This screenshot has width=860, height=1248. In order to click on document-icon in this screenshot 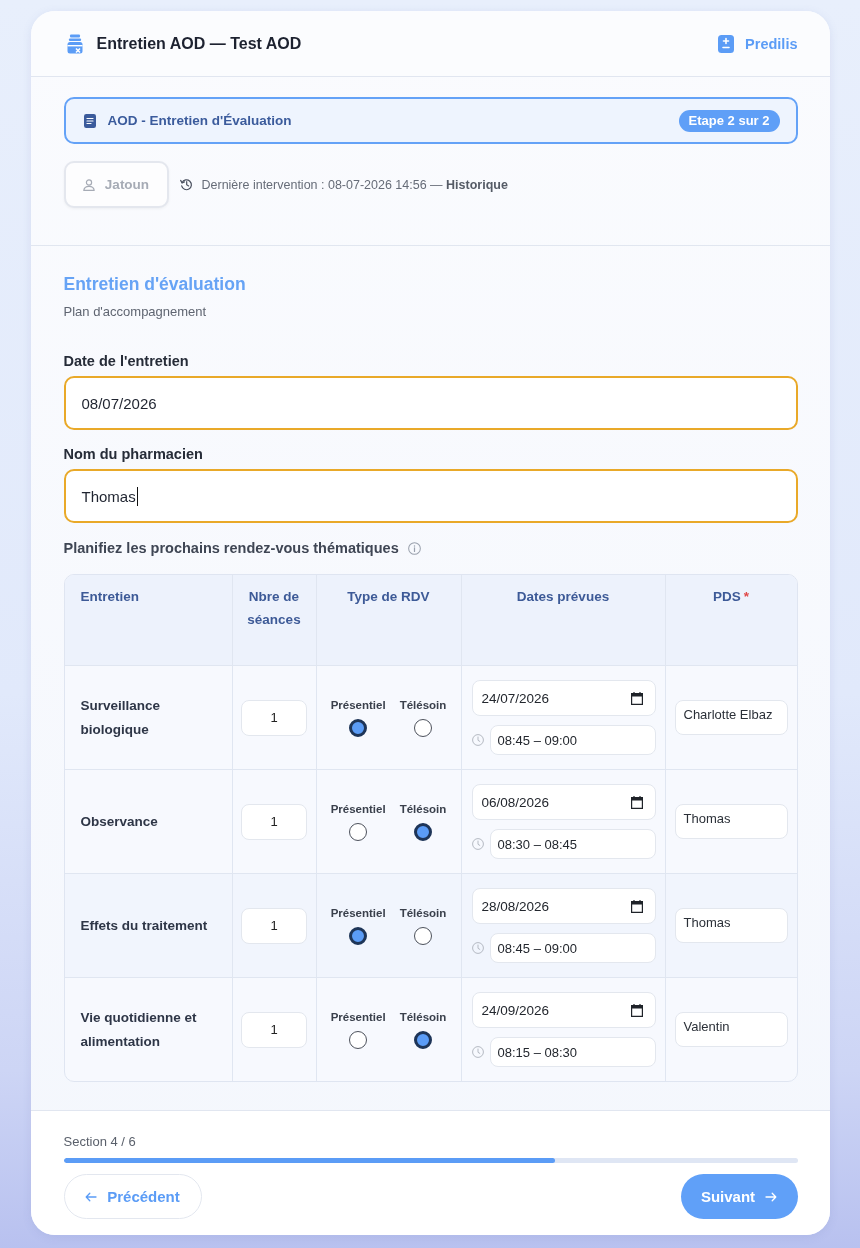, I will do `click(89, 120)`.